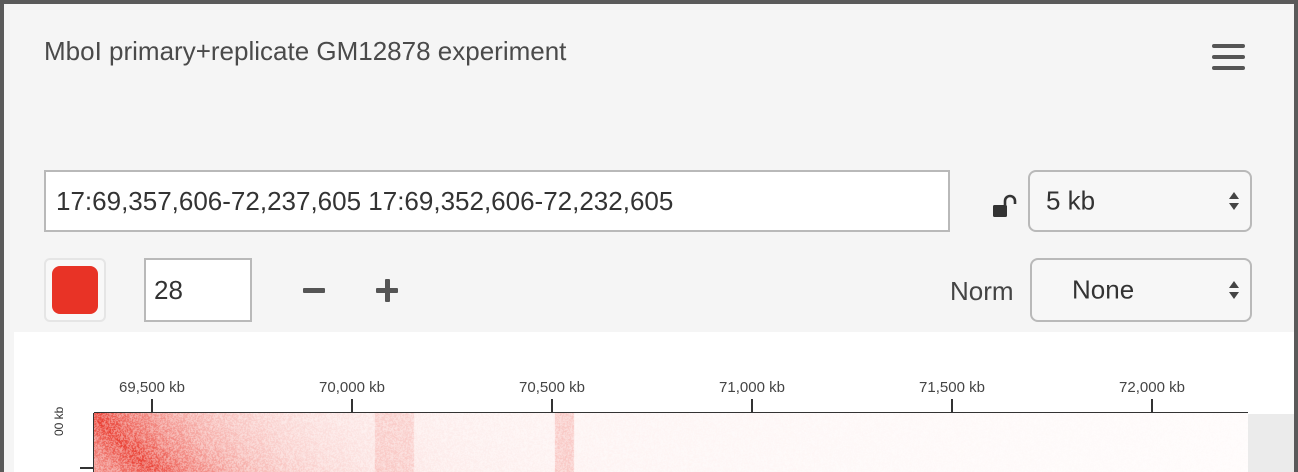 The width and height of the screenshot is (1298, 472). What do you see at coordinates (752, 387) in the screenshot?
I see `x-tick-label: 71,000 kb` at bounding box center [752, 387].